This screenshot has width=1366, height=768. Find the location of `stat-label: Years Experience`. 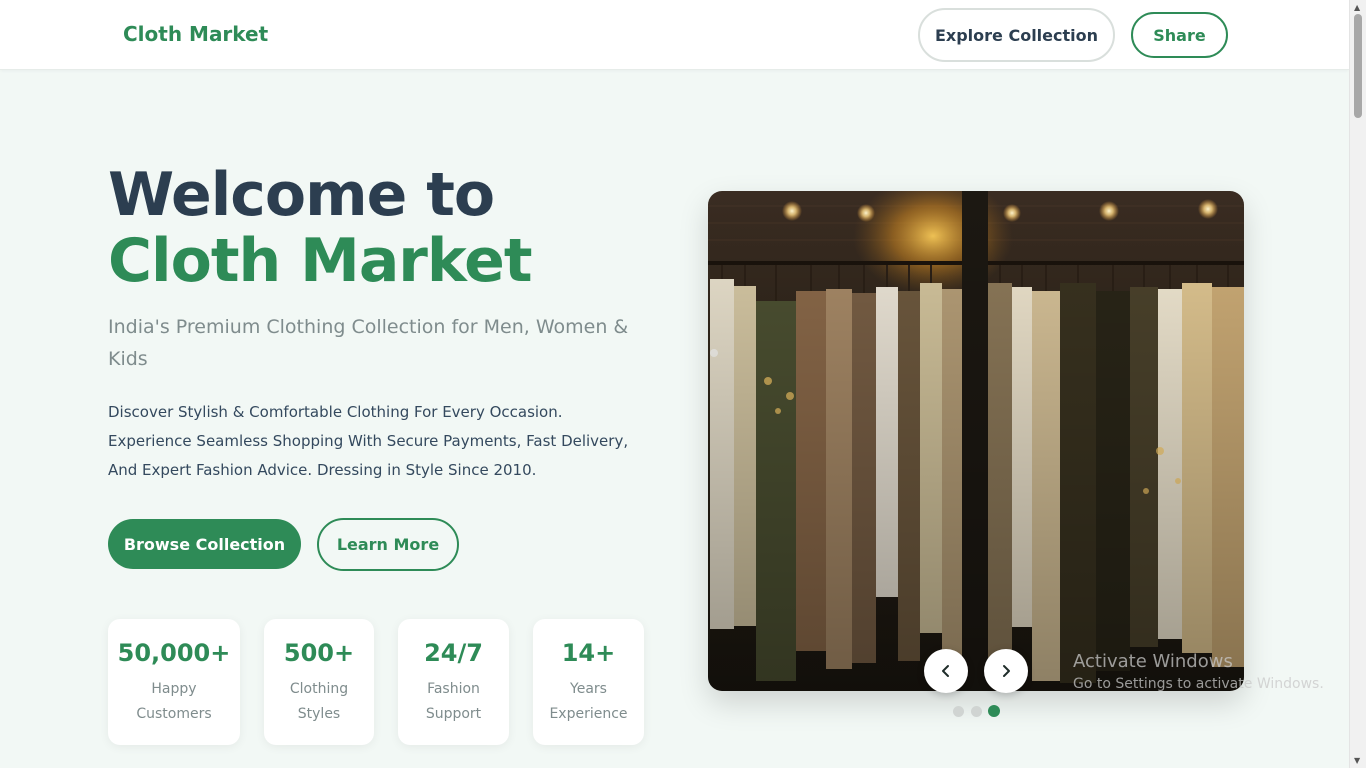

stat-label: Years Experience is located at coordinates (588, 701).